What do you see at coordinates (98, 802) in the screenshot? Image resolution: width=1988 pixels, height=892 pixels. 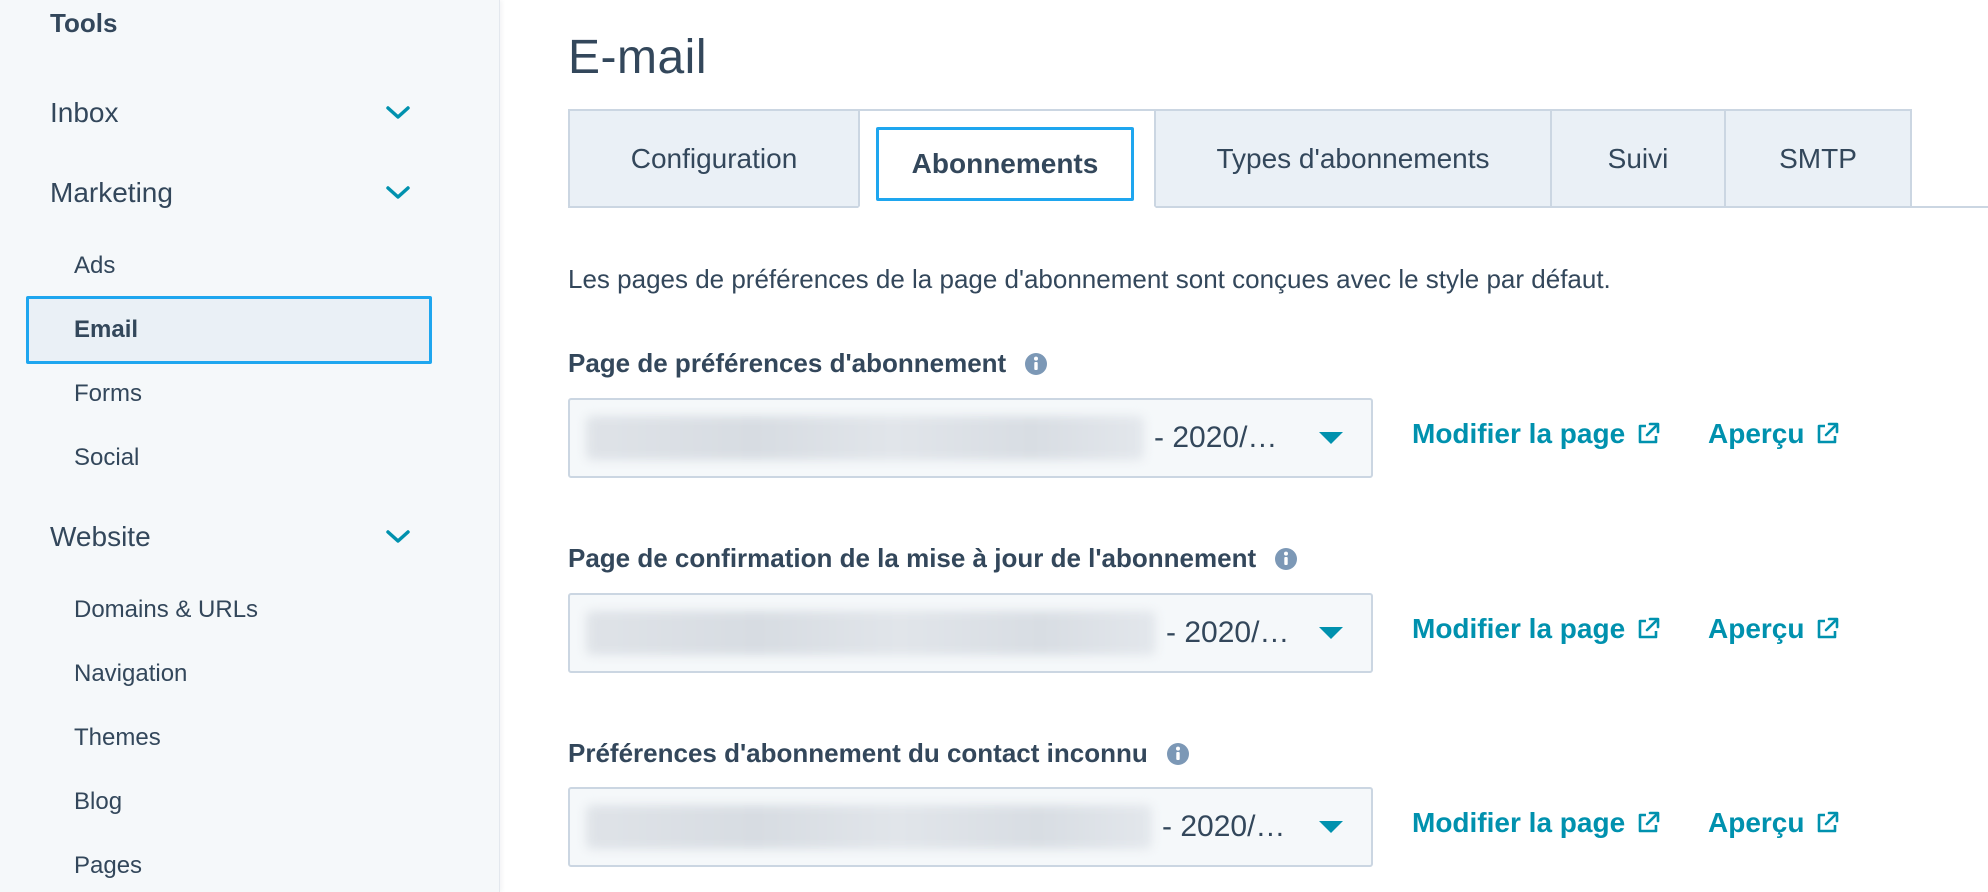 I see `sidebar-item-blog: Blog` at bounding box center [98, 802].